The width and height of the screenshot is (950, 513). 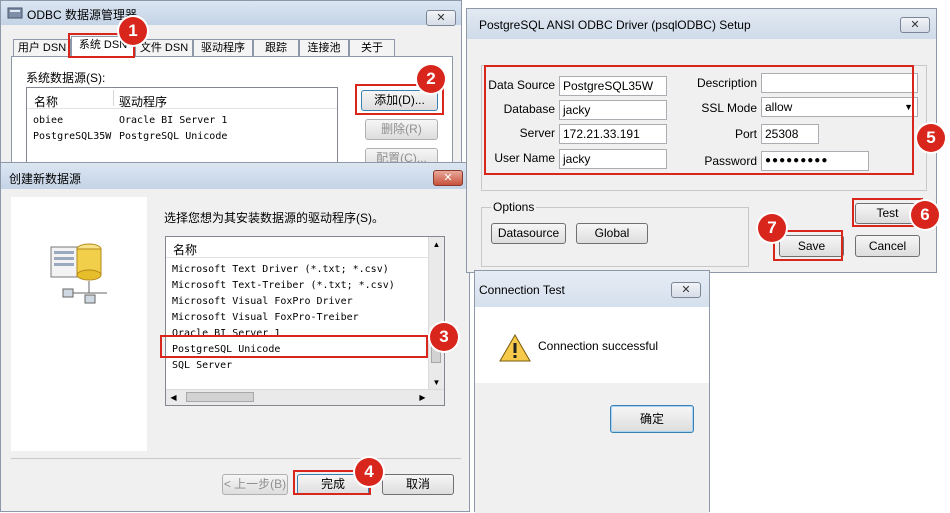 What do you see at coordinates (515, 348) in the screenshot?
I see `warning-icon` at bounding box center [515, 348].